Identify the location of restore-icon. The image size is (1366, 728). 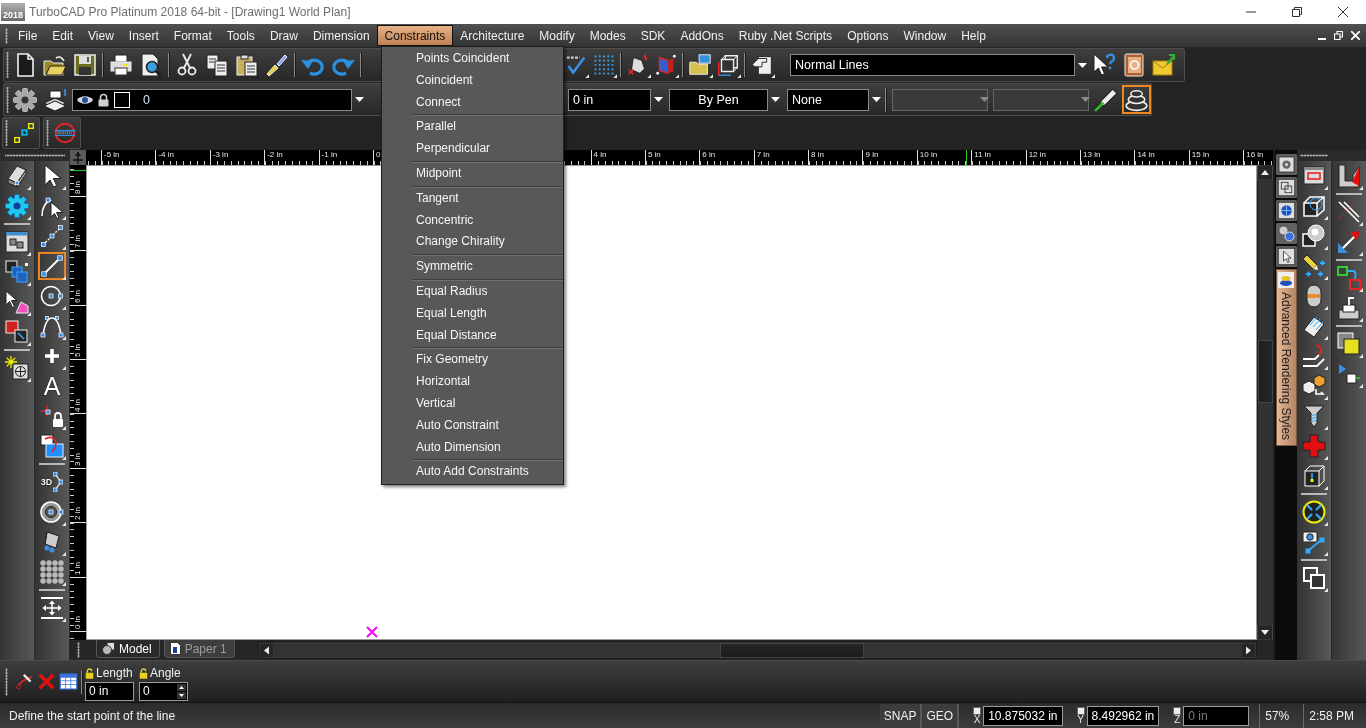
(1297, 12).